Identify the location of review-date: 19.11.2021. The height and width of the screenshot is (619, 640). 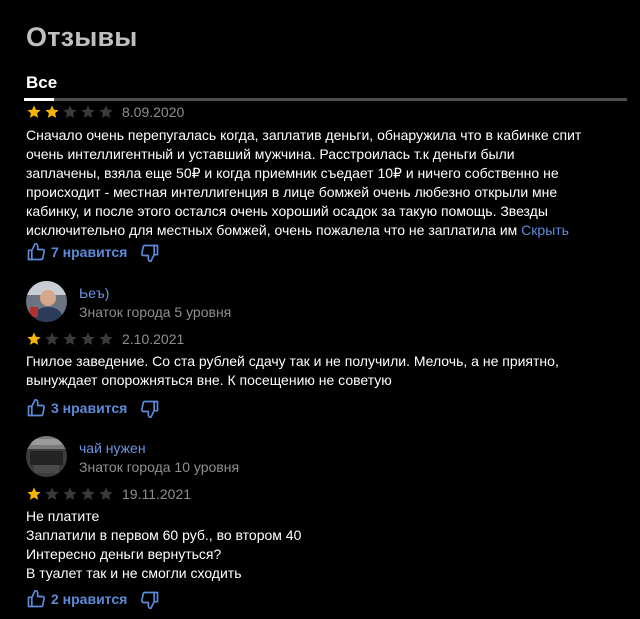
(157, 494).